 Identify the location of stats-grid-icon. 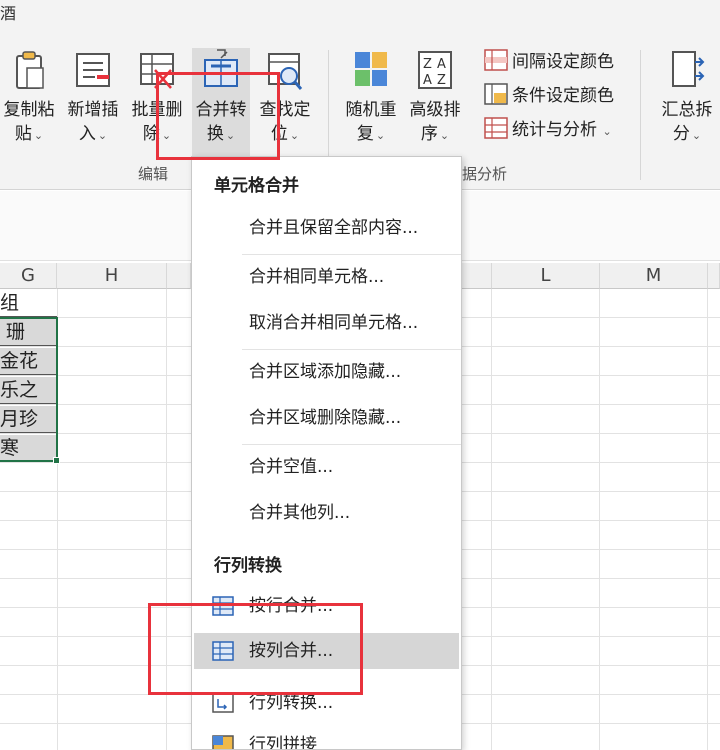
(496, 128).